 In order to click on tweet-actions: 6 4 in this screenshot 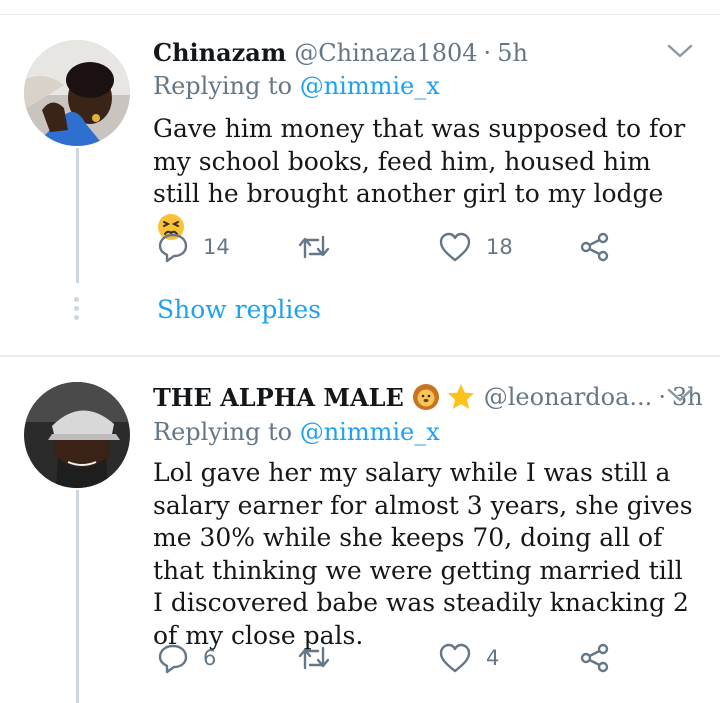, I will do `click(393, 662)`.